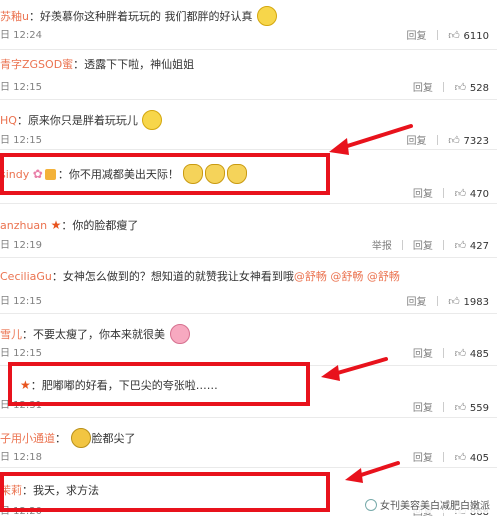 The width and height of the screenshot is (497, 523). What do you see at coordinates (479, 194) in the screenshot?
I see `like-count: 470` at bounding box center [479, 194].